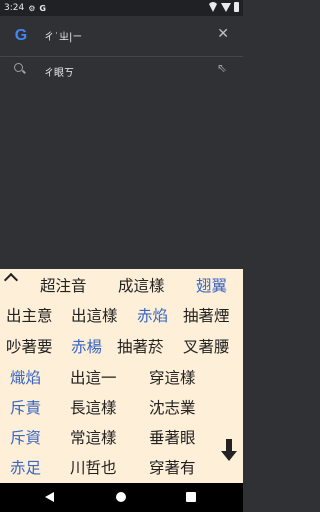 This screenshot has width=320, height=512. Describe the element at coordinates (226, 7) in the screenshot. I see `signal-icon` at that location.